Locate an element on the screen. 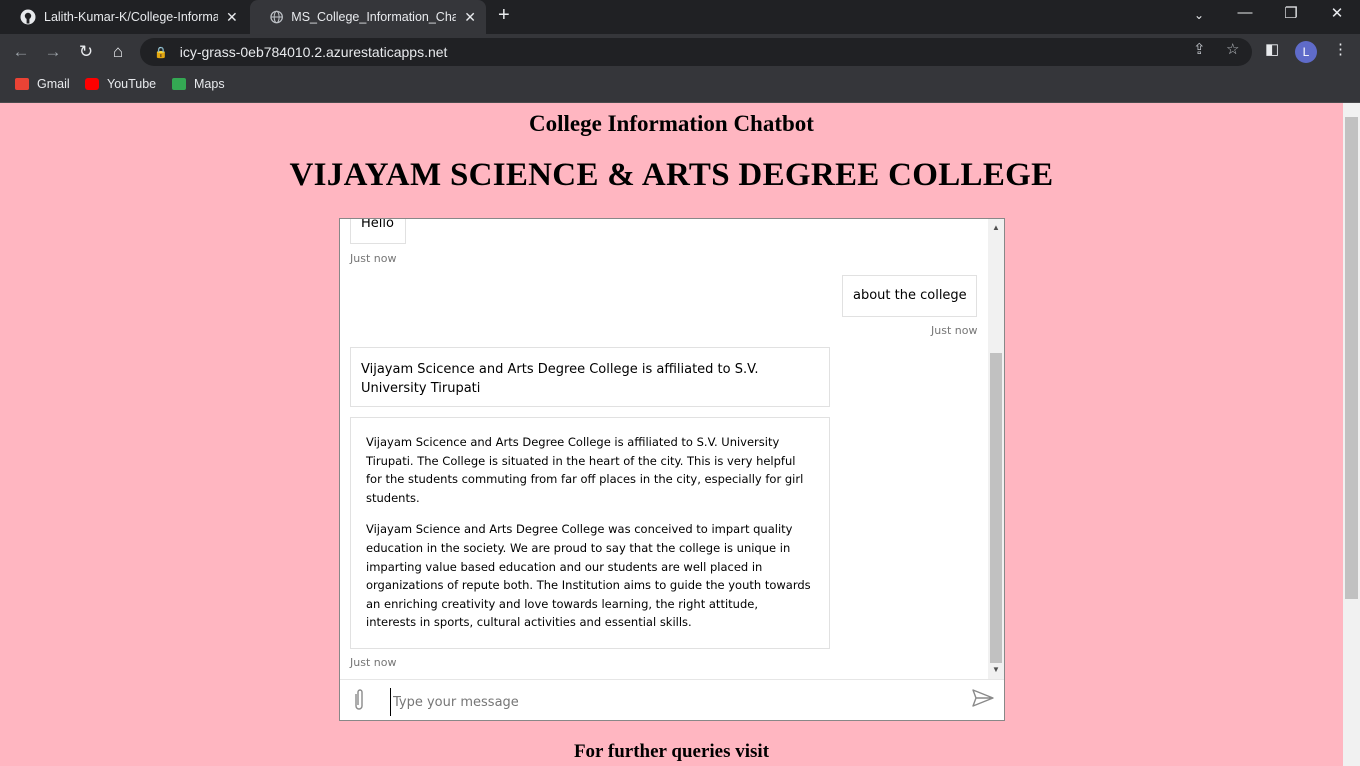  bookmarks-bar: Gmail YouTube Maps is located at coordinates (680, 86).